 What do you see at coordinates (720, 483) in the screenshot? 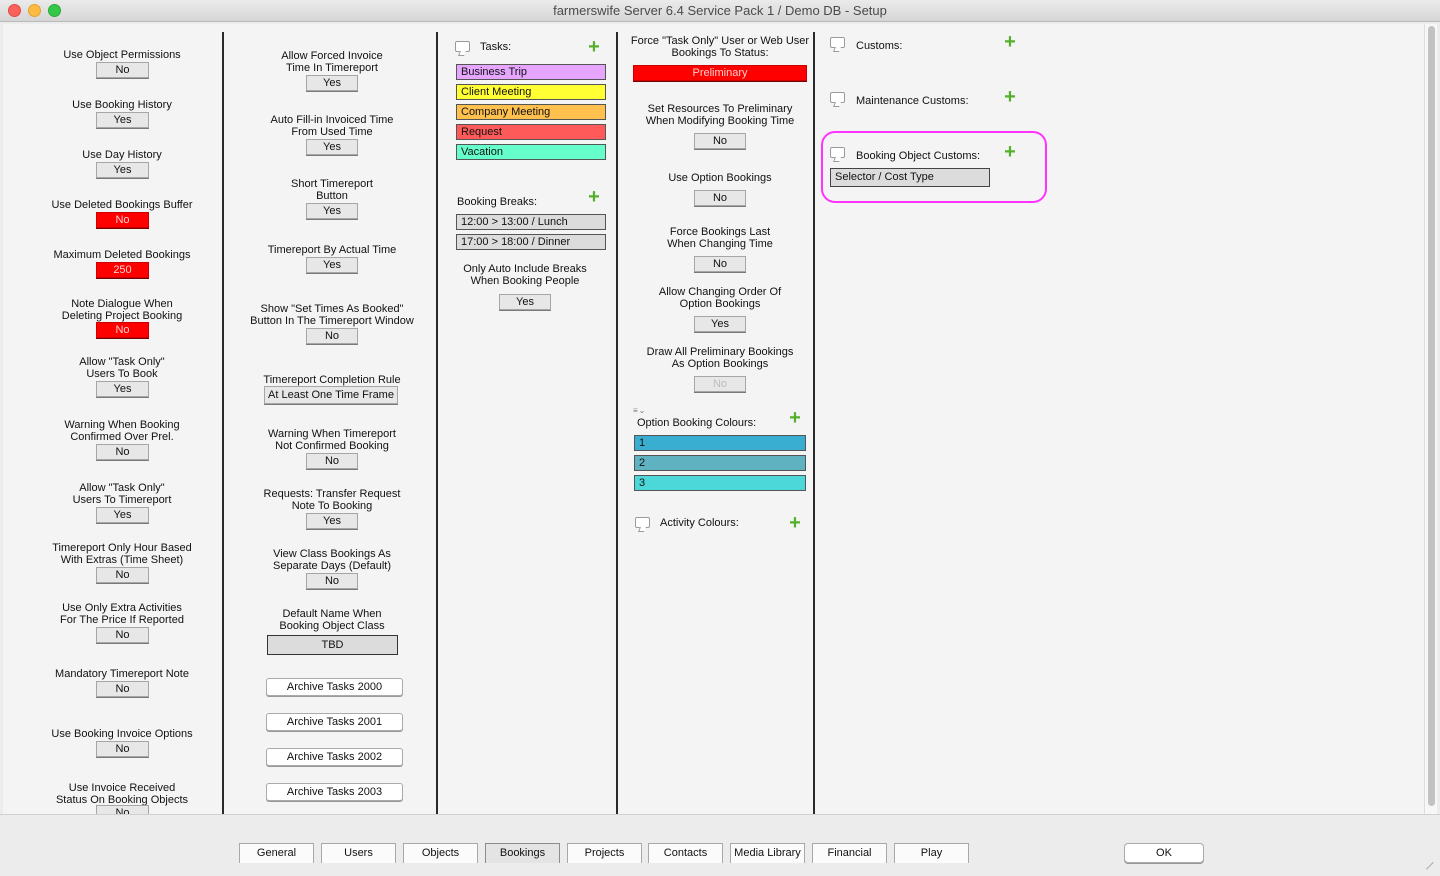
I see `option-colour-item: 3` at bounding box center [720, 483].